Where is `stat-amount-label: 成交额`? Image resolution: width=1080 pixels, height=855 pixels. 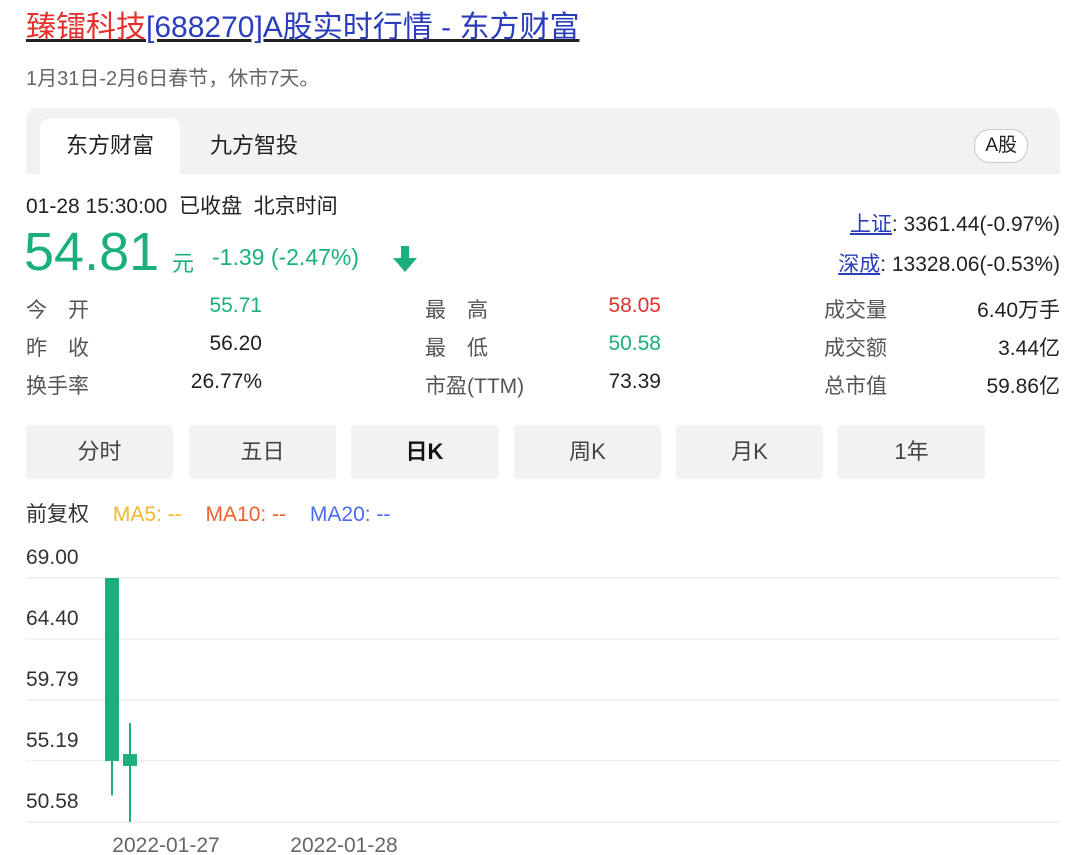
stat-amount-label: 成交额 is located at coordinates (855, 348).